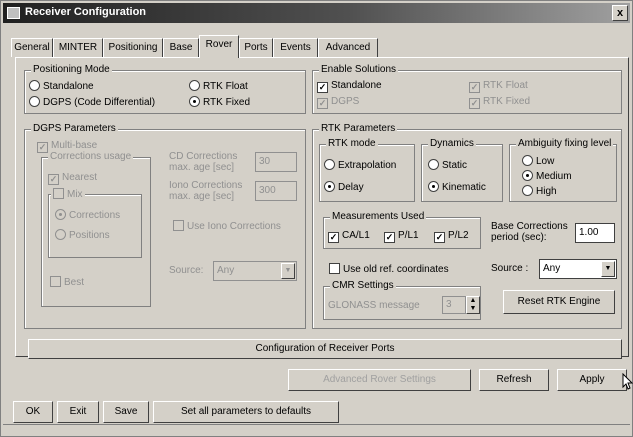 This screenshot has height=437, width=633. Describe the element at coordinates (219, 102) in the screenshot. I see `radio-rtk-fixed: RTK Fixed` at that location.